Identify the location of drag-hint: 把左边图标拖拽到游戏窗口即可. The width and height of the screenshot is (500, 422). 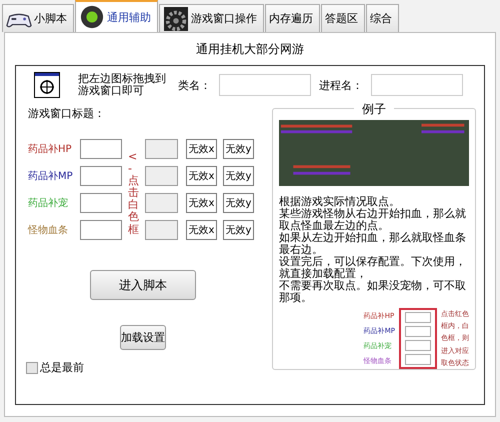
(122, 85).